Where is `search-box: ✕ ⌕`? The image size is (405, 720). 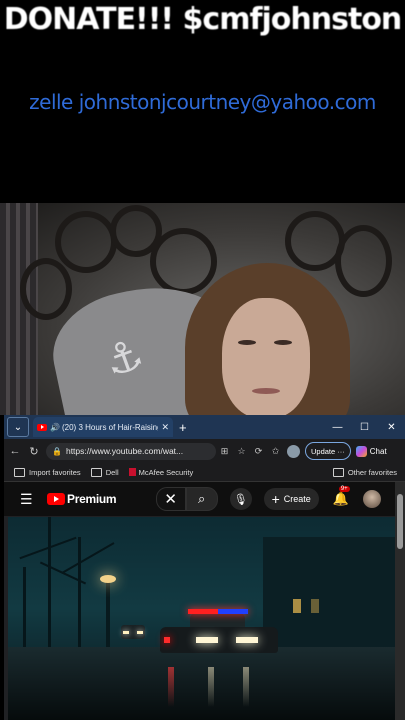
search-box: ✕ ⌕ is located at coordinates (186, 499).